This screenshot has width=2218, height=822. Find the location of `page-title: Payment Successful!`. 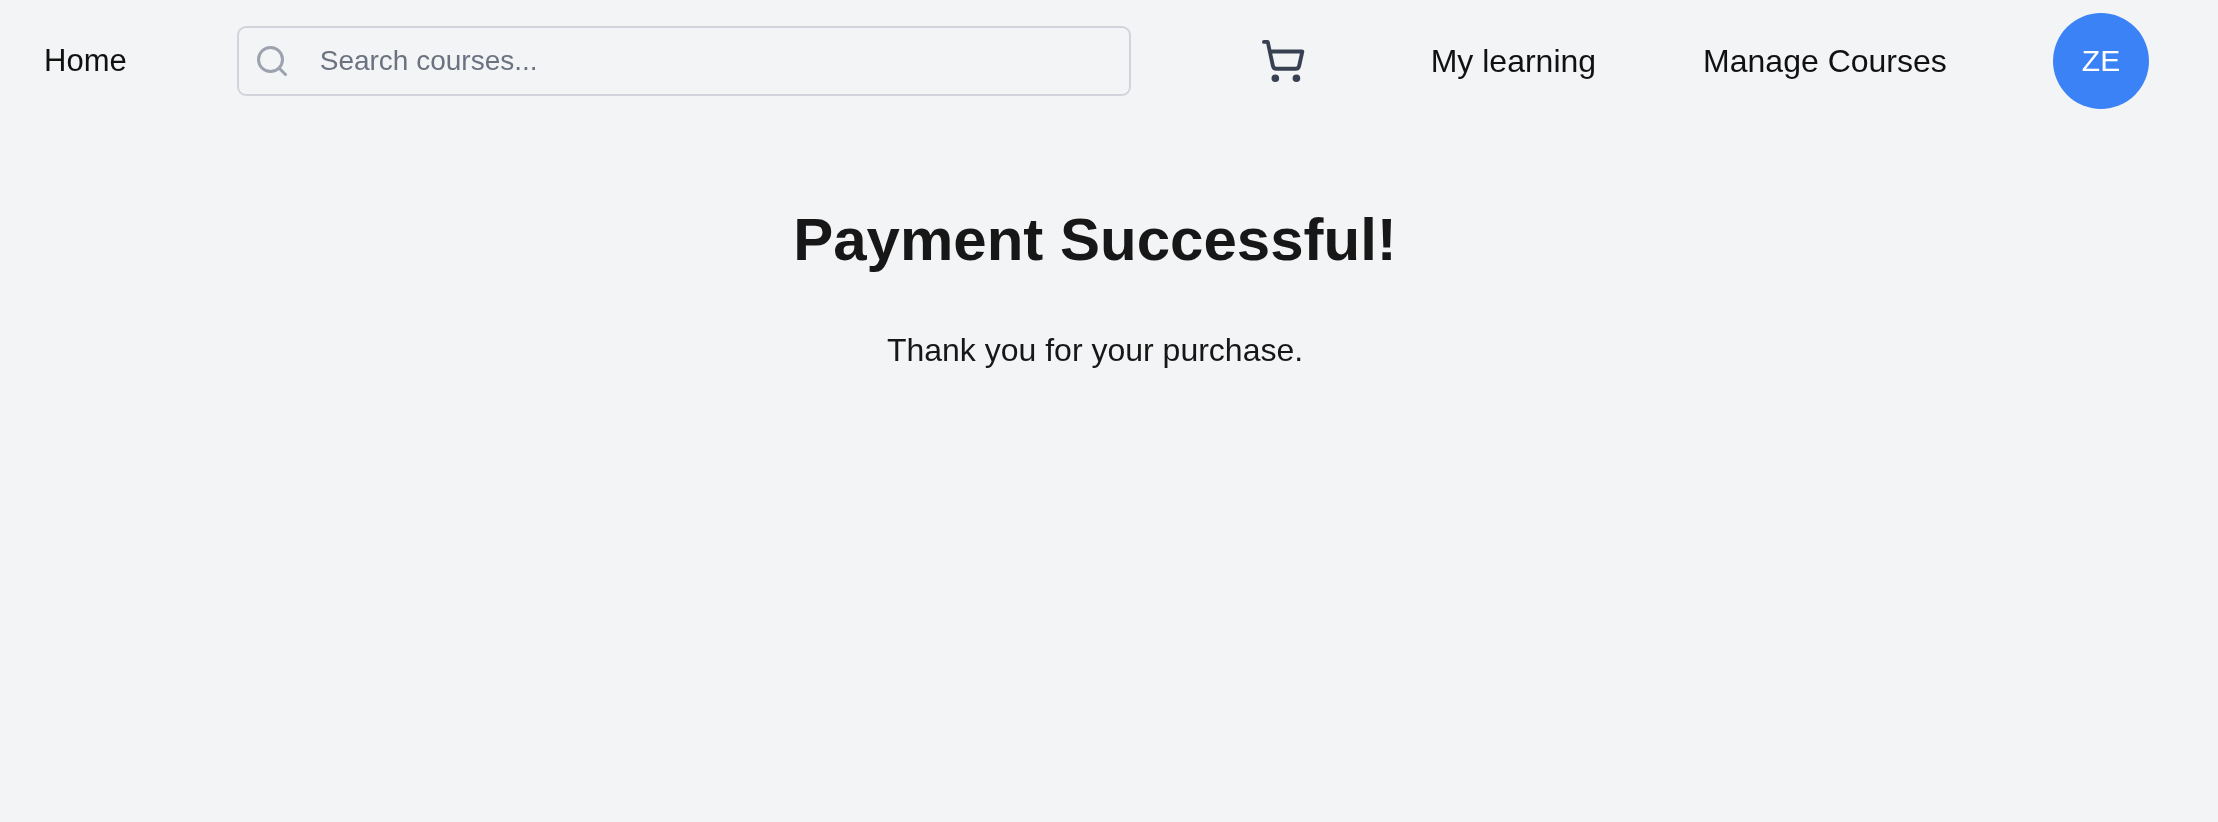

page-title: Payment Successful! is located at coordinates (1095, 240).